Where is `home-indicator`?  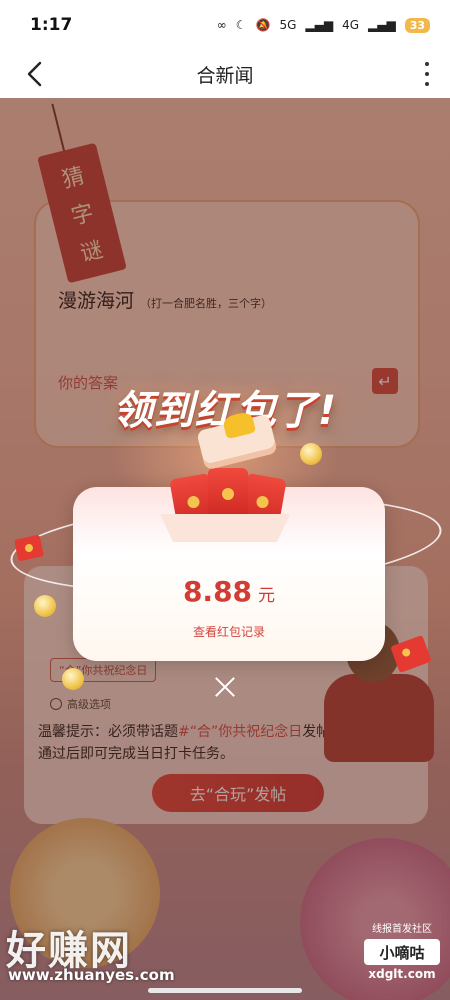
home-indicator is located at coordinates (225, 990).